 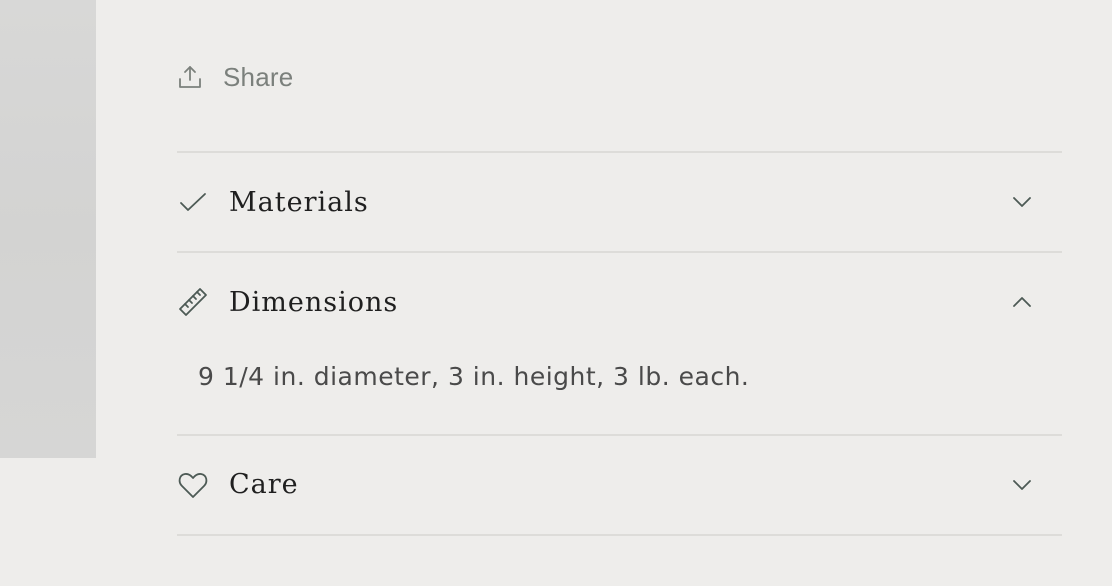 I want to click on share-button: Share, so click(x=235, y=77).